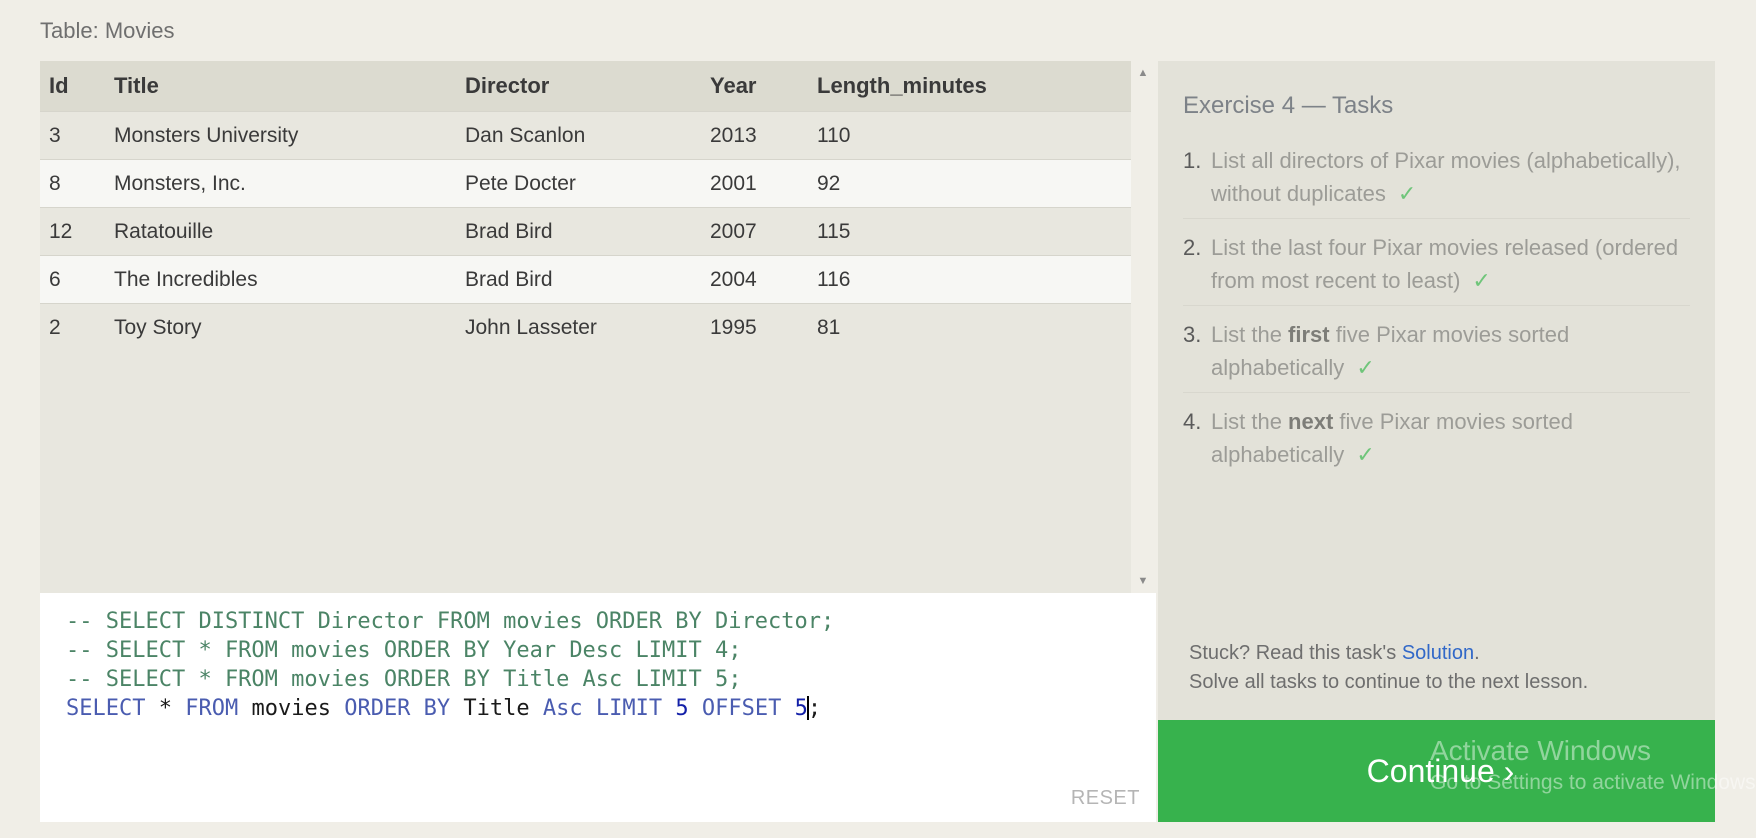  What do you see at coordinates (77, 231) in the screenshot?
I see `cell-id: 12` at bounding box center [77, 231].